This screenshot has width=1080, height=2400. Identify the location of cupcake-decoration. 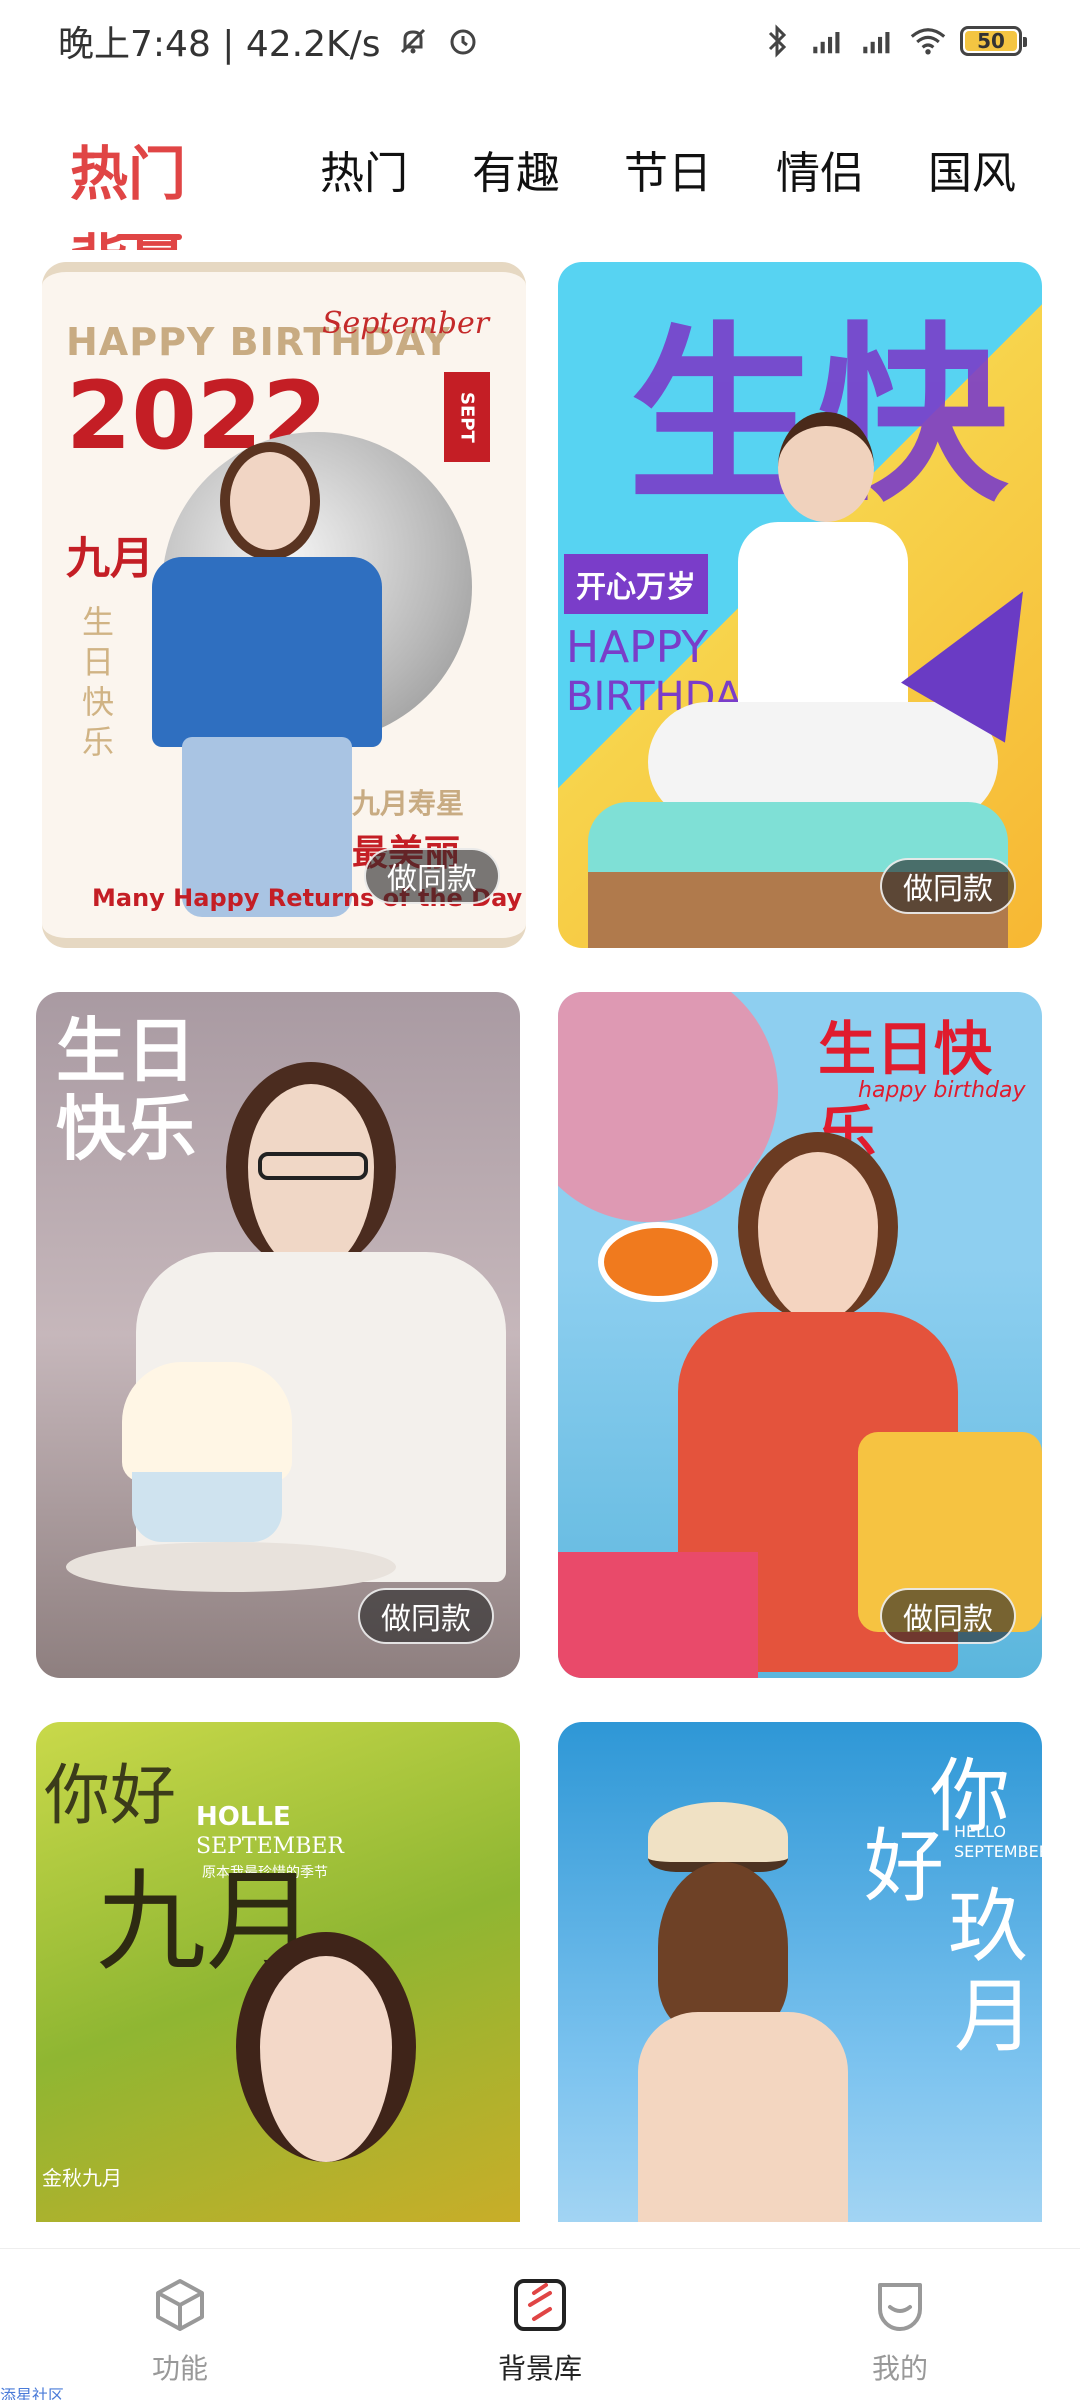
(207, 1422).